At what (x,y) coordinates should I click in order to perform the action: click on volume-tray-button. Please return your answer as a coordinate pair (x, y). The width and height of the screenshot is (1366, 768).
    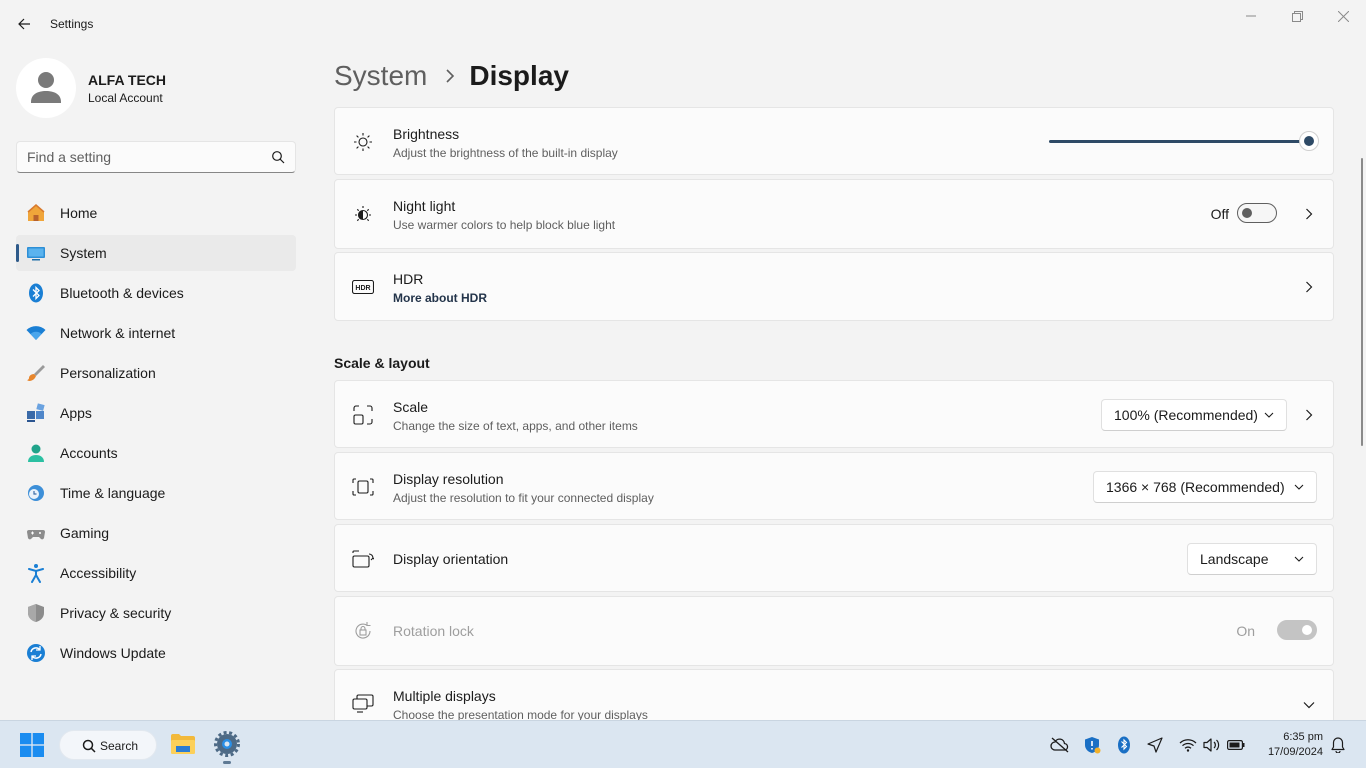
    Looking at the image, I should click on (1212, 745).